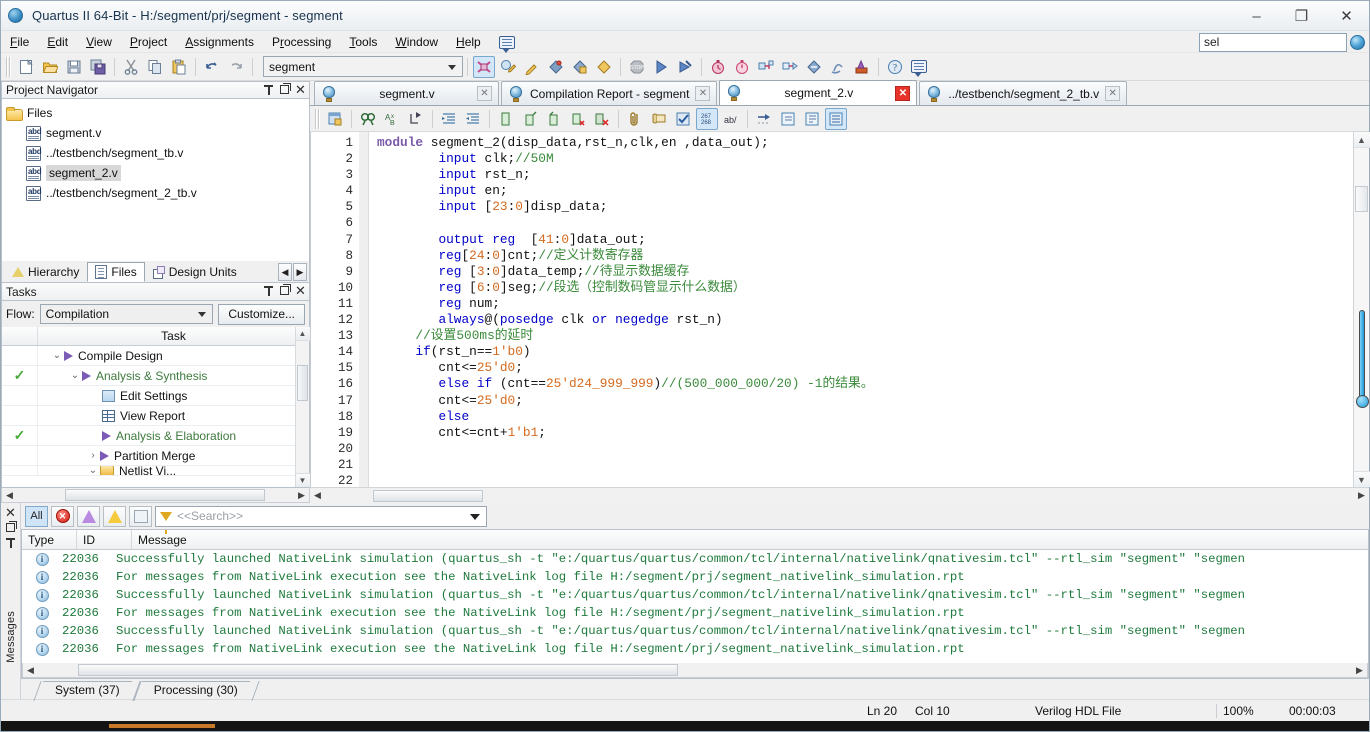 The width and height of the screenshot is (1370, 732). What do you see at coordinates (140, 516) in the screenshot?
I see `filter-info-button` at bounding box center [140, 516].